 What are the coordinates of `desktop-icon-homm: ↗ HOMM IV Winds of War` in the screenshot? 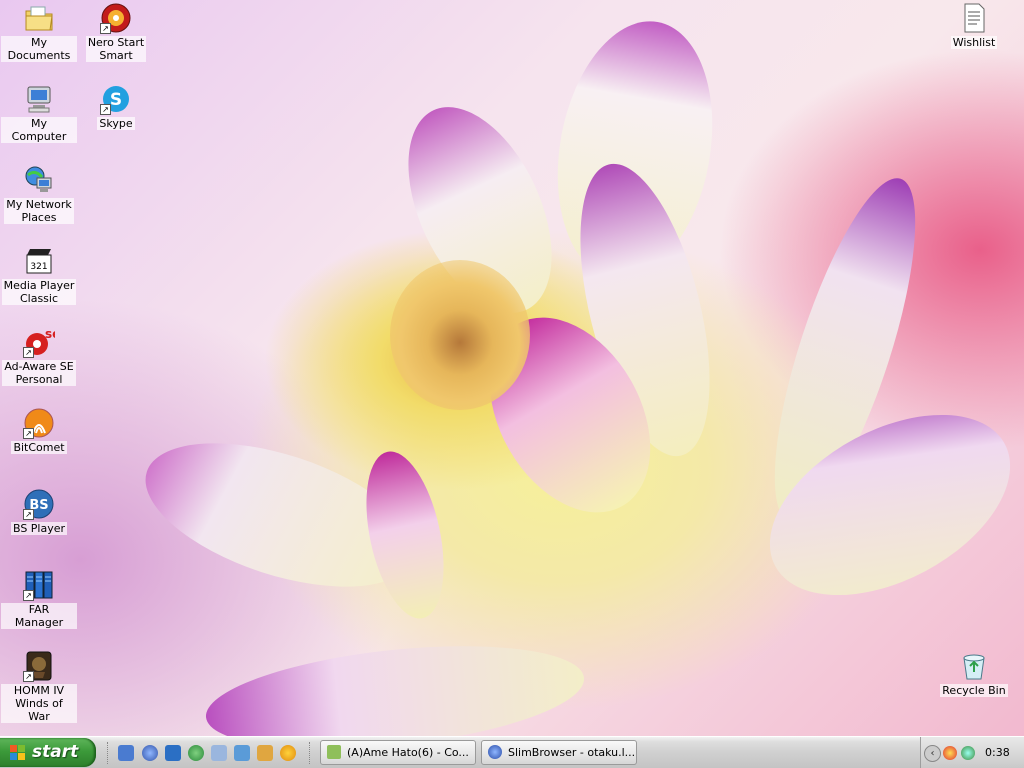 It's located at (39, 686).